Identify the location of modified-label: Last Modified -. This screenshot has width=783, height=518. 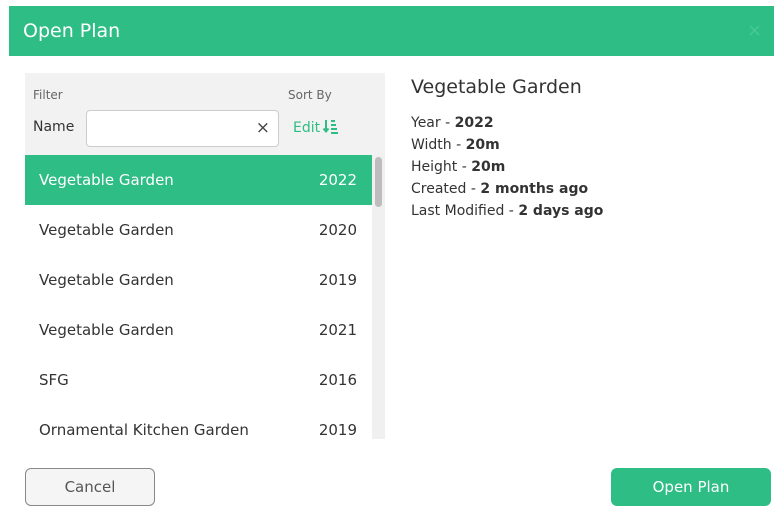
(465, 211).